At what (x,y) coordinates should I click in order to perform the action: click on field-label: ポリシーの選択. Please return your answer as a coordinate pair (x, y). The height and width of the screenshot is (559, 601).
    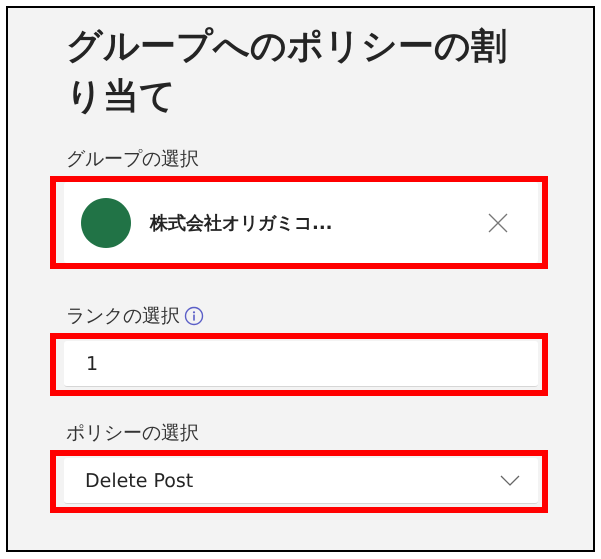
    Looking at the image, I should click on (133, 433).